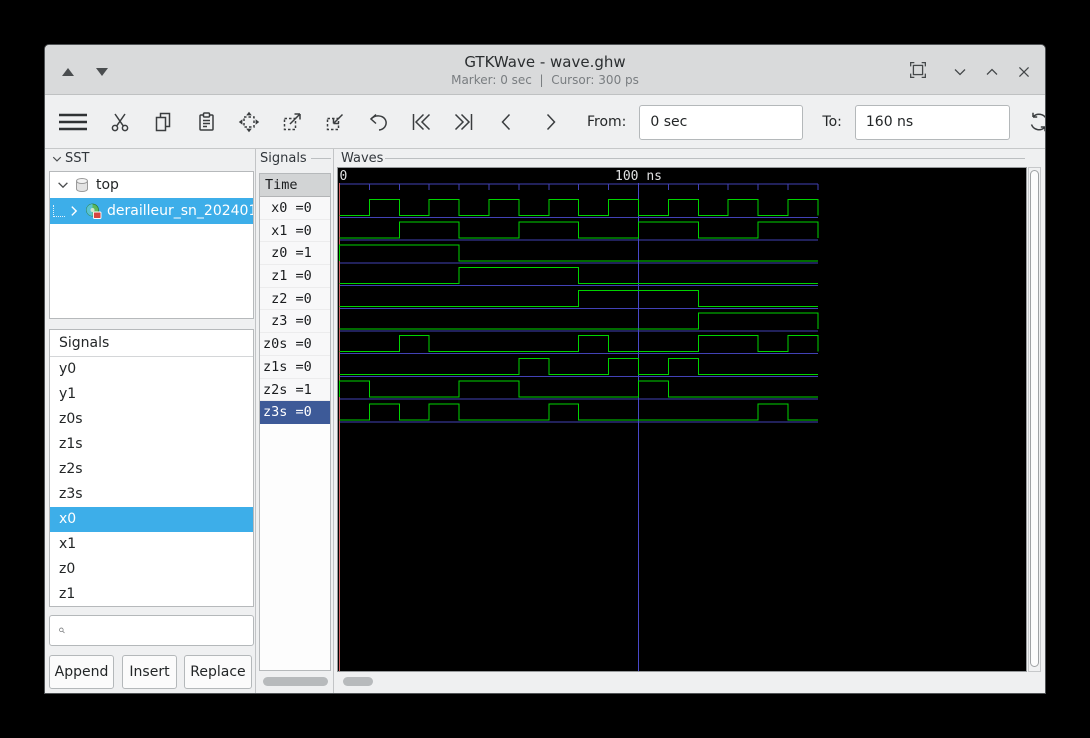 This screenshot has width=1090, height=738. I want to click on svg-text: 100 ns, so click(638, 176).